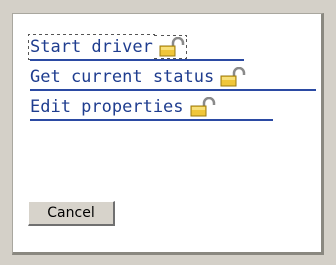  What do you see at coordinates (173, 90) in the screenshot?
I see `get-current-status-underline` at bounding box center [173, 90].